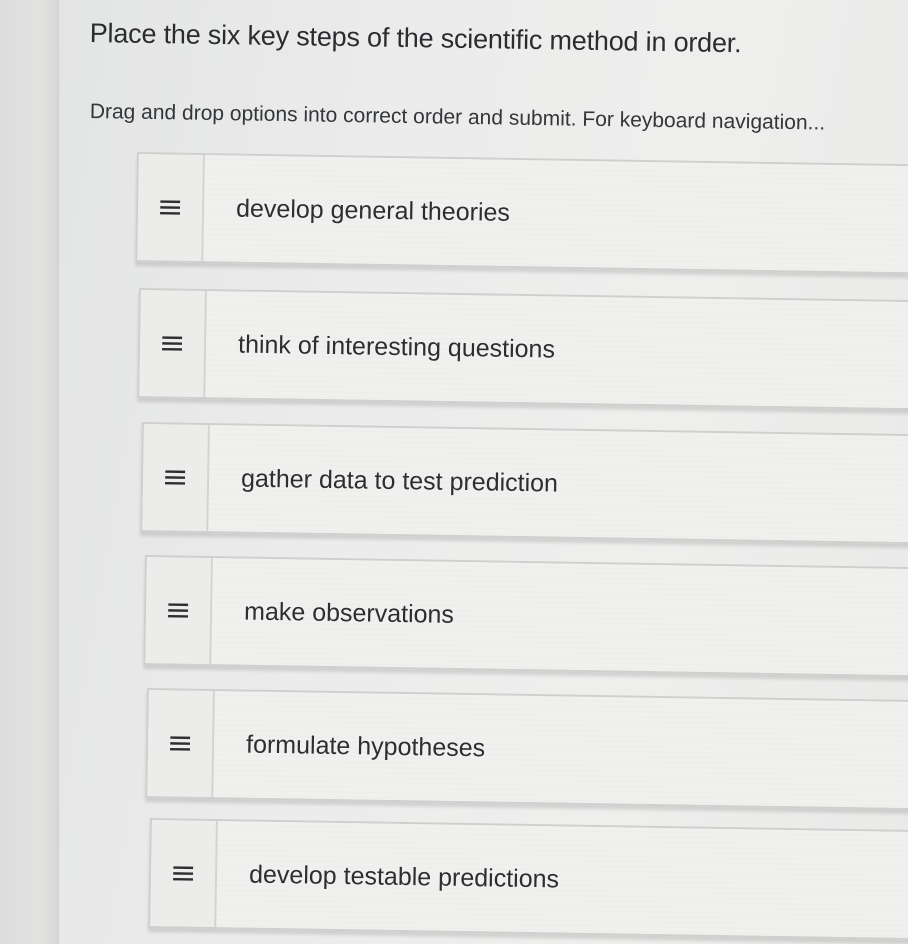  I want to click on option-label: gather data to test prediction, so click(558, 484).